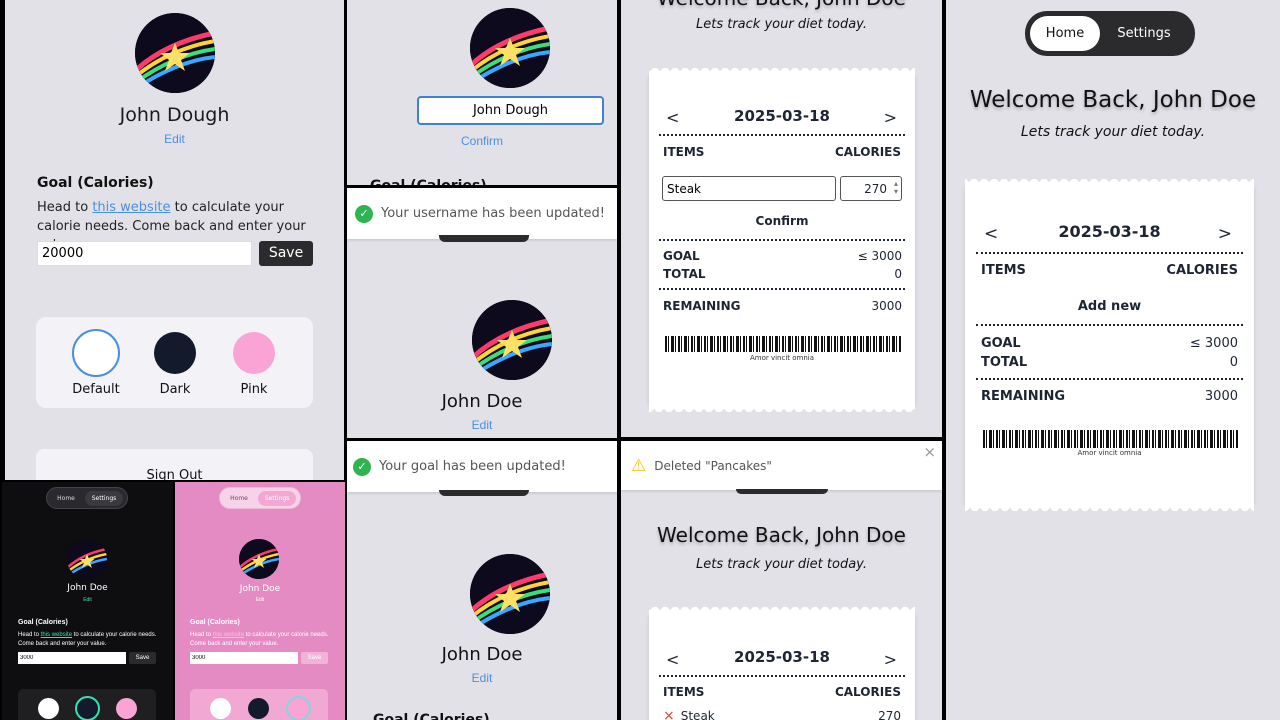 Image resolution: width=1280 pixels, height=720 pixels. What do you see at coordinates (896, 188) in the screenshot?
I see `spinner-icon: ▴ ▾` at bounding box center [896, 188].